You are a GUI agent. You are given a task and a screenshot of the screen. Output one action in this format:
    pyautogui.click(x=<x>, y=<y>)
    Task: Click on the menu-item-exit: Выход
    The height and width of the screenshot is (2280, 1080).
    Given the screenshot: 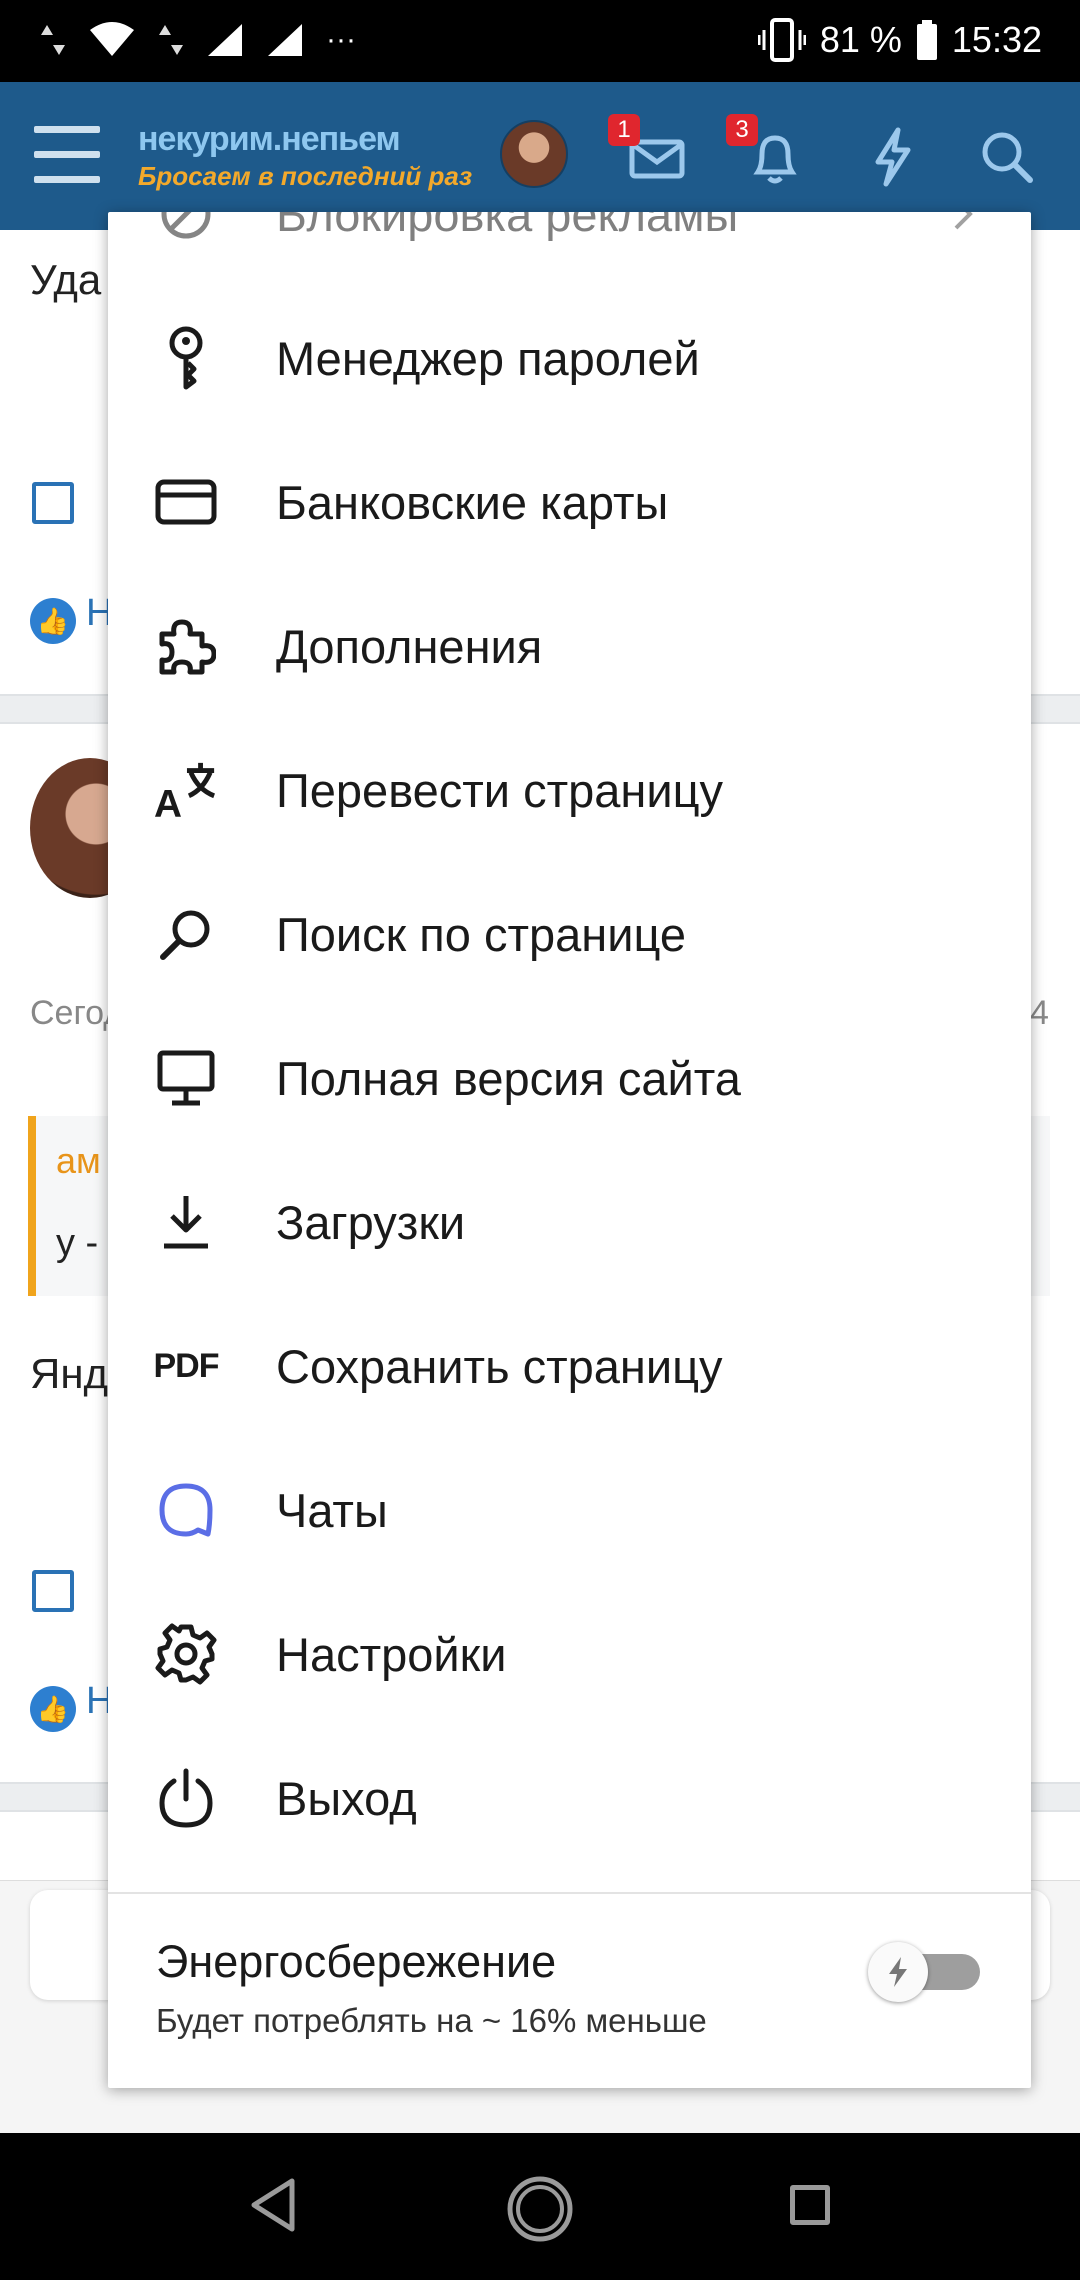 What is the action you would take?
    pyautogui.click(x=569, y=1798)
    